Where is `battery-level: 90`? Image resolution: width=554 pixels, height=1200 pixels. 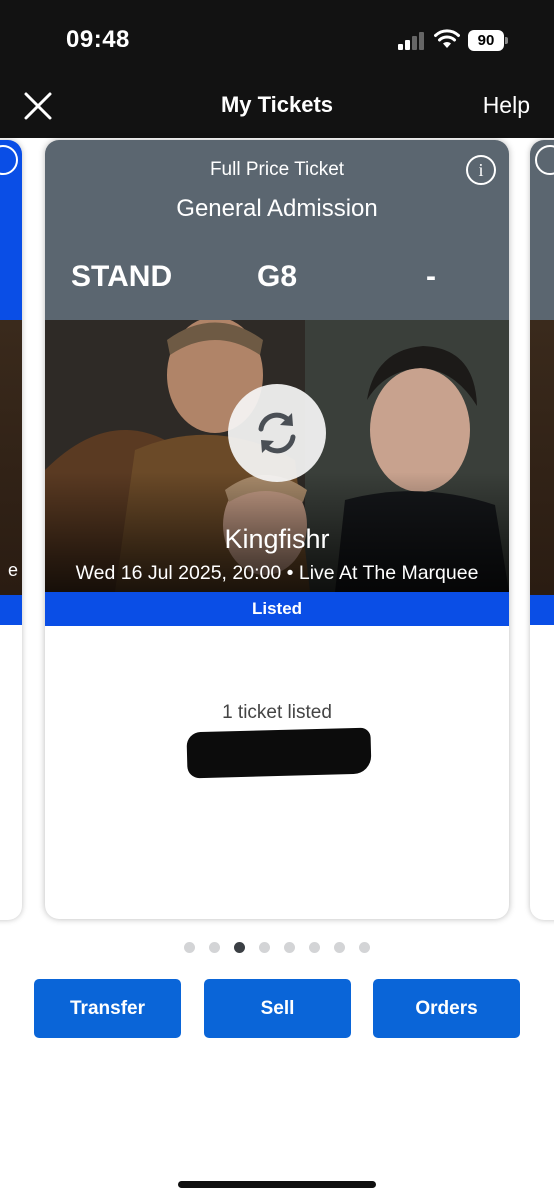 battery-level: 90 is located at coordinates (486, 40).